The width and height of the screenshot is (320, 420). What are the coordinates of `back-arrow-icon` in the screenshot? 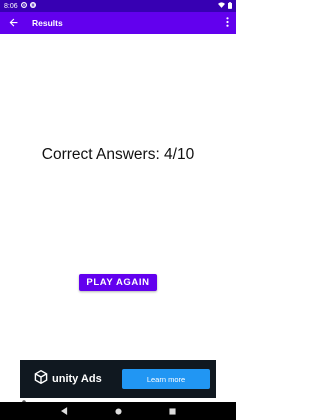 It's located at (13, 23).